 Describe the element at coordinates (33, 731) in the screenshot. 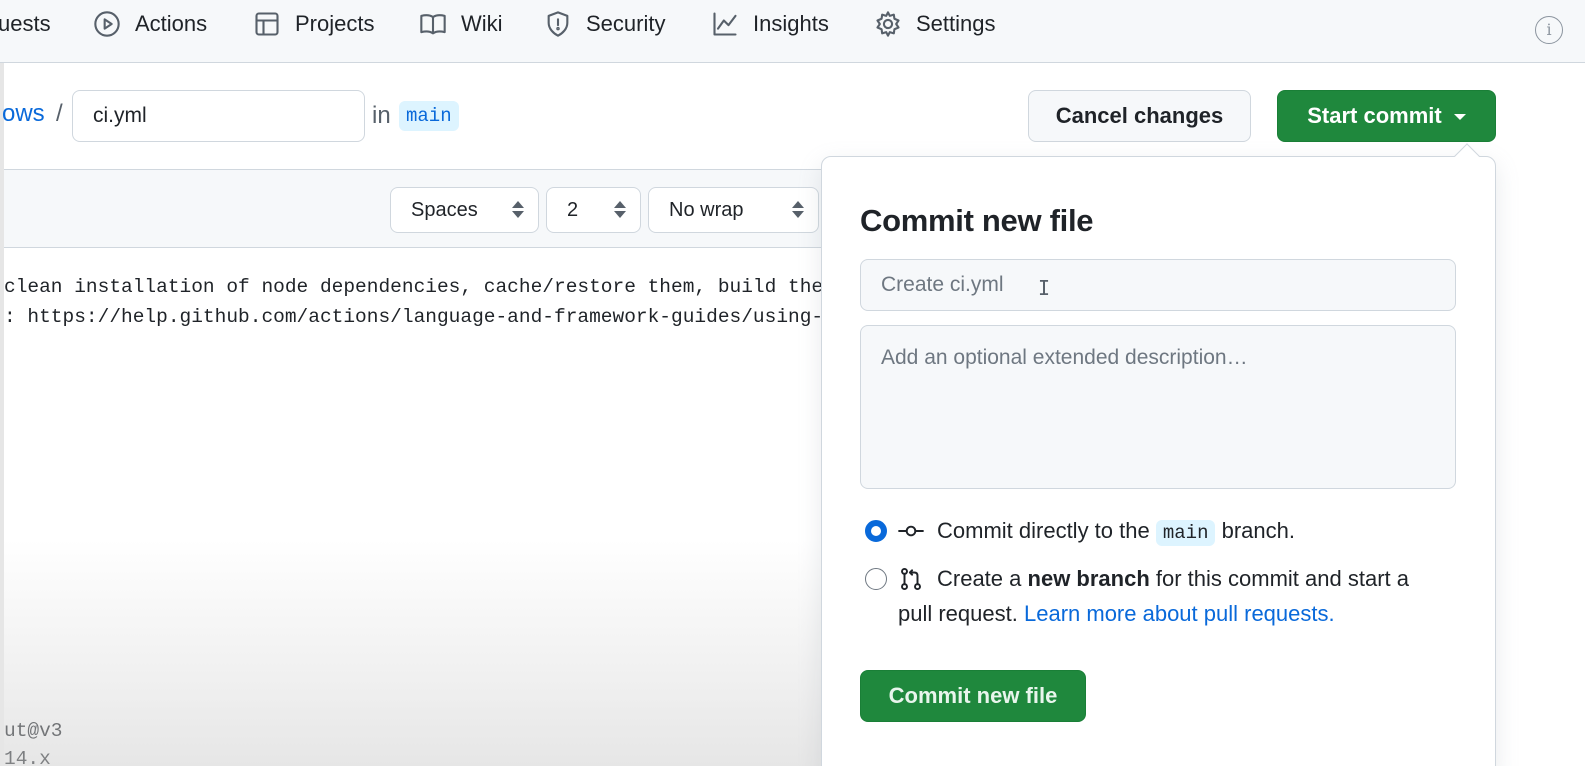

I see `code-line: ut@v3` at that location.